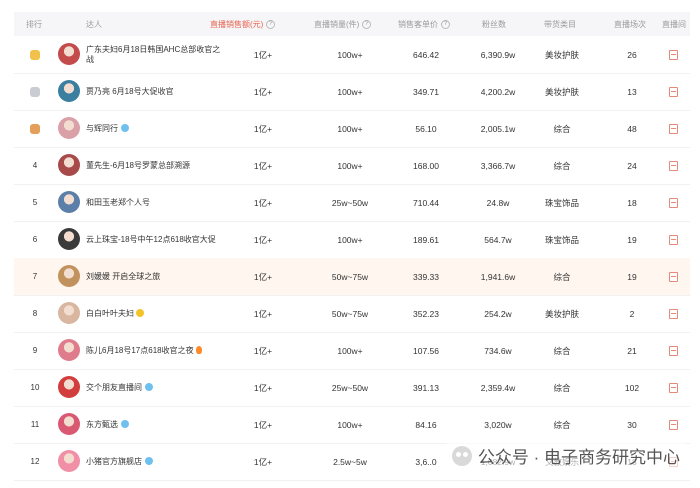 The width and height of the screenshot is (700, 488). I want to click on influencer-name: 广东夫妇6月18日韩国AHC总部收官之战, so click(156, 54).